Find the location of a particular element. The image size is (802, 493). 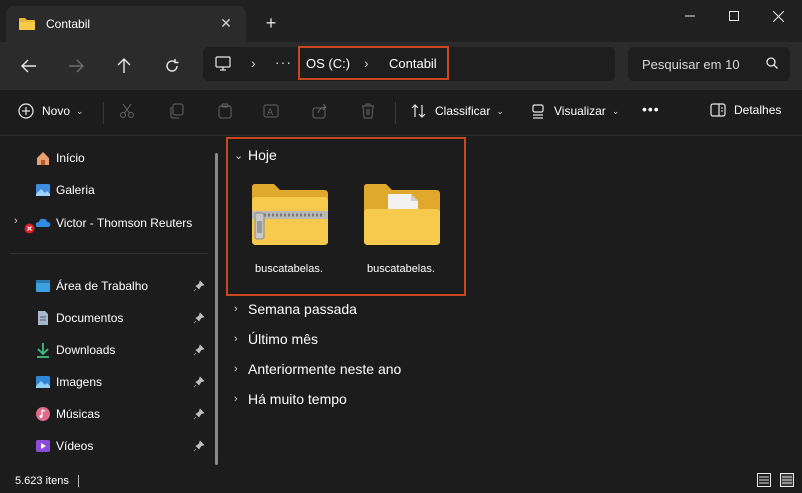

view-icon is located at coordinates (538, 111).